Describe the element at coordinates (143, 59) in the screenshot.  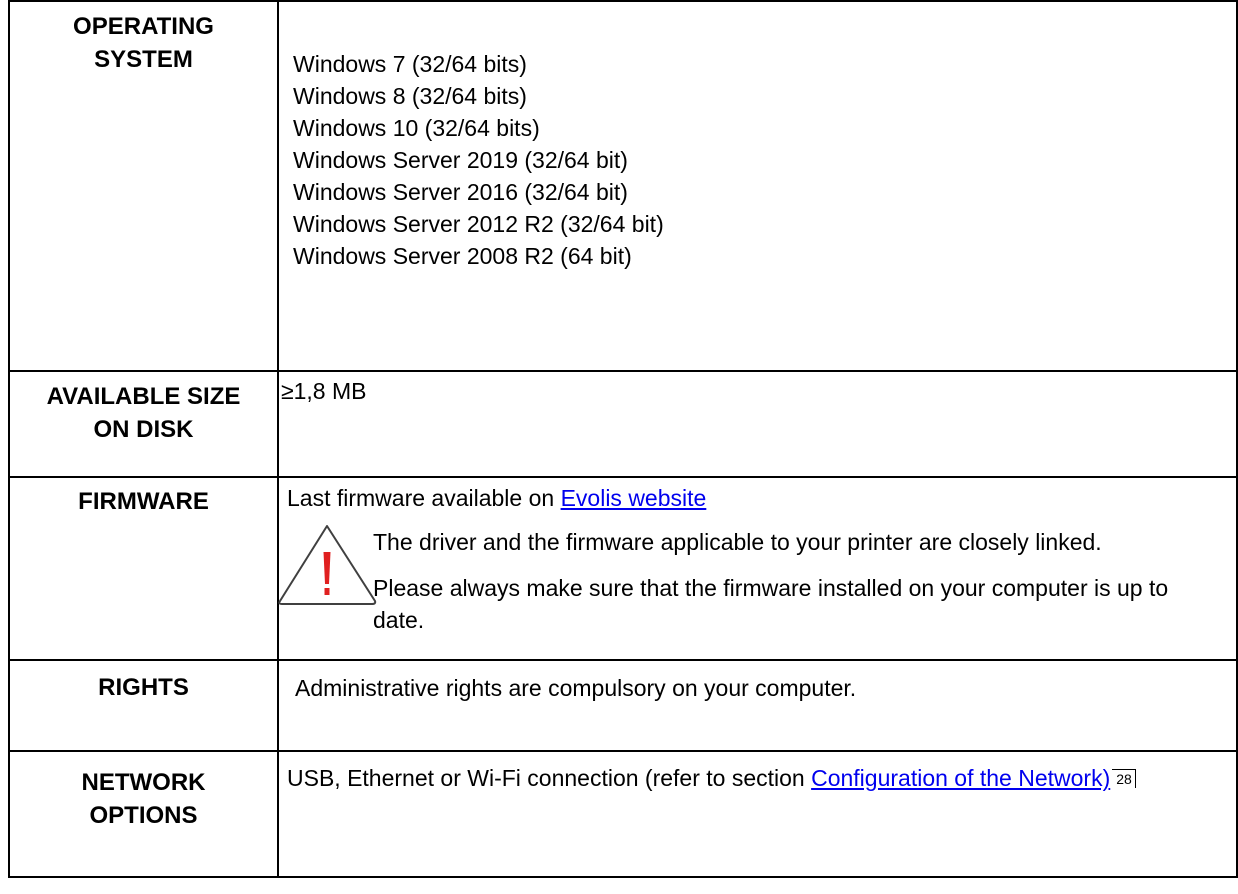
I see `operating-system-label-line2: SYSTEM` at that location.